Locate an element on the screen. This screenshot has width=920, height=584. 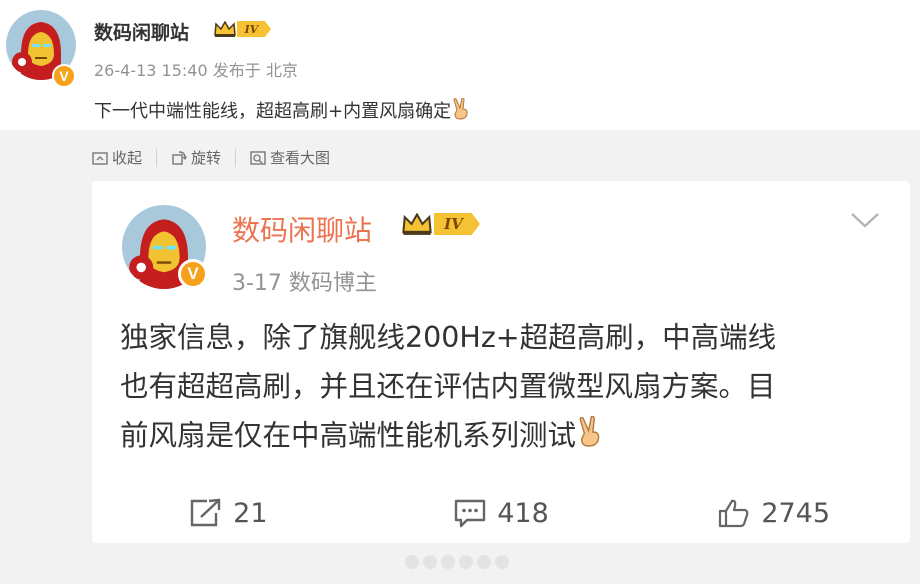
post-text-content: 下一代中端性能线，超超高刷+内置风扇确定 is located at coordinates (273, 111).